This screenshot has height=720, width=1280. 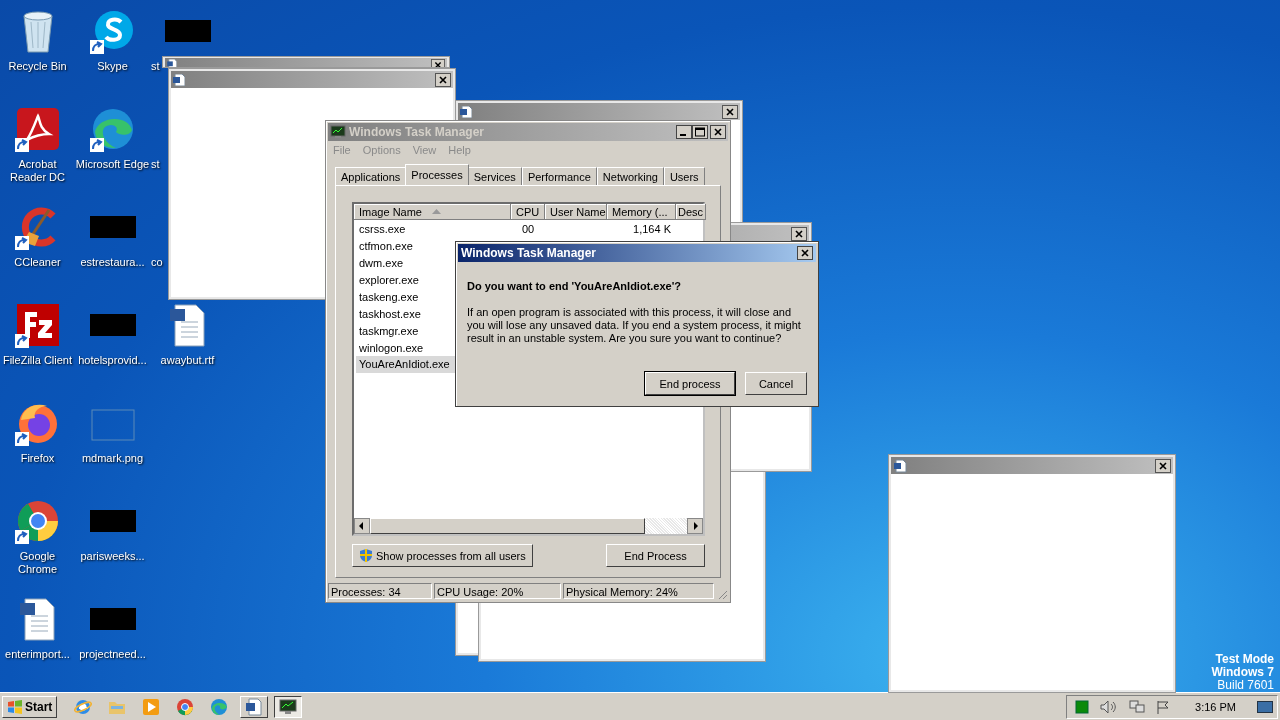 What do you see at coordinates (497, 591) in the screenshot?
I see `status-text: CPU Usage: 20%` at bounding box center [497, 591].